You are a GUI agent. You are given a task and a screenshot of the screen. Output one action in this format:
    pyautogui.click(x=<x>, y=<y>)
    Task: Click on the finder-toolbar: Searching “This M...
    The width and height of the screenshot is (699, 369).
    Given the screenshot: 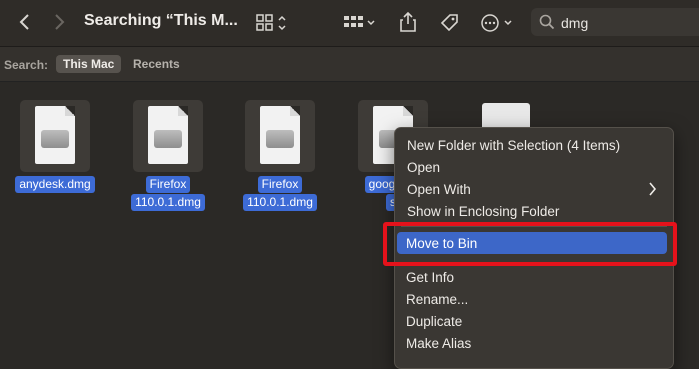 What is the action you would take?
    pyautogui.click(x=349, y=23)
    